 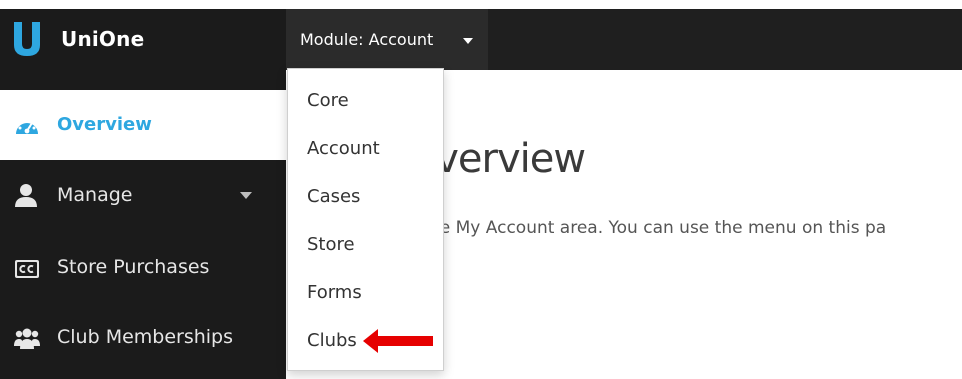 What do you see at coordinates (333, 196) in the screenshot?
I see `menu-item-cases: Cases` at bounding box center [333, 196].